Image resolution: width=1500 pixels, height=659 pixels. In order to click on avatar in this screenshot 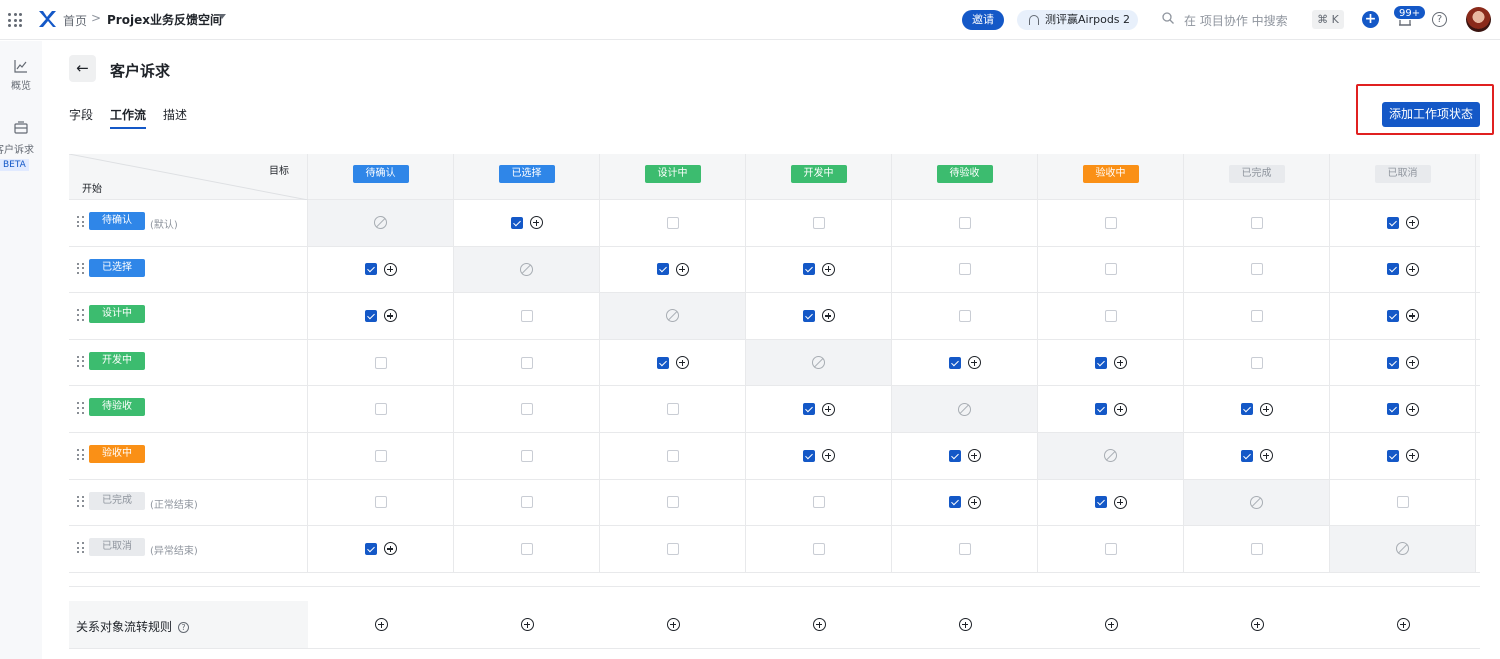, I will do `click(1478, 19)`.